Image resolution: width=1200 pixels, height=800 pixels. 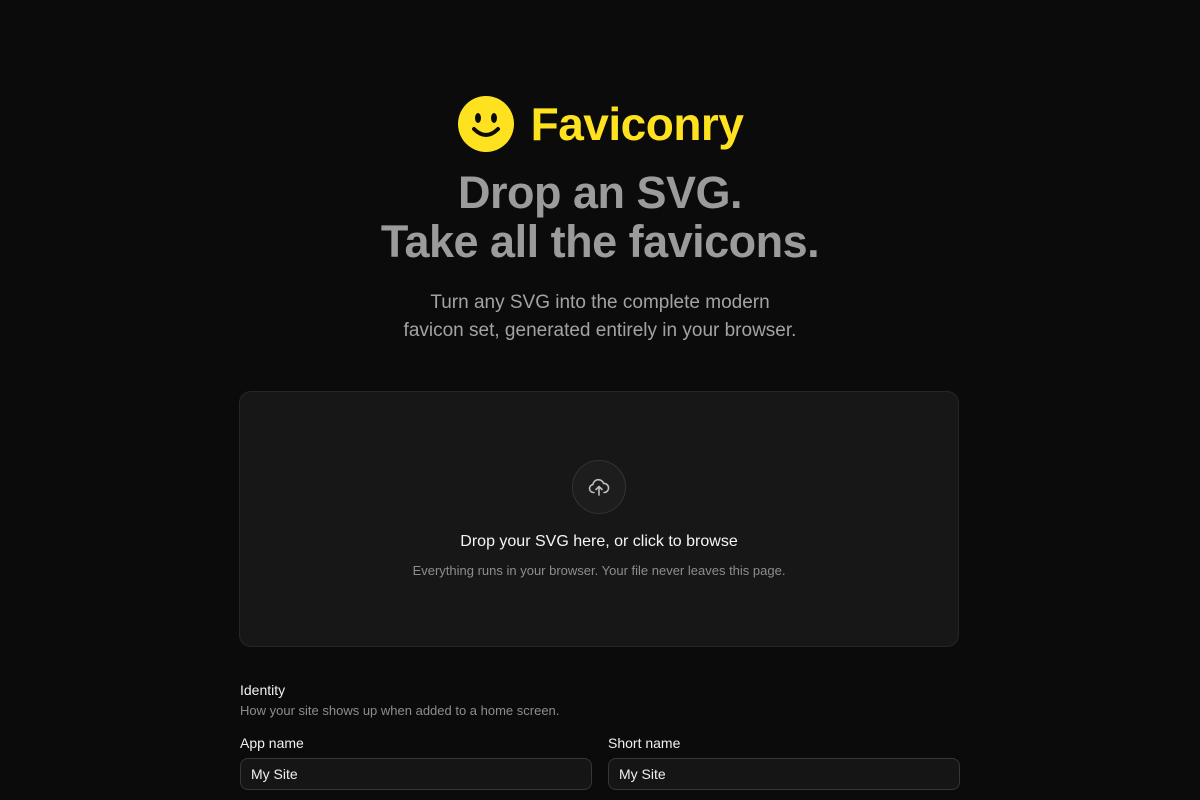 What do you see at coordinates (485, 124) in the screenshot?
I see `smiley-face-icon` at bounding box center [485, 124].